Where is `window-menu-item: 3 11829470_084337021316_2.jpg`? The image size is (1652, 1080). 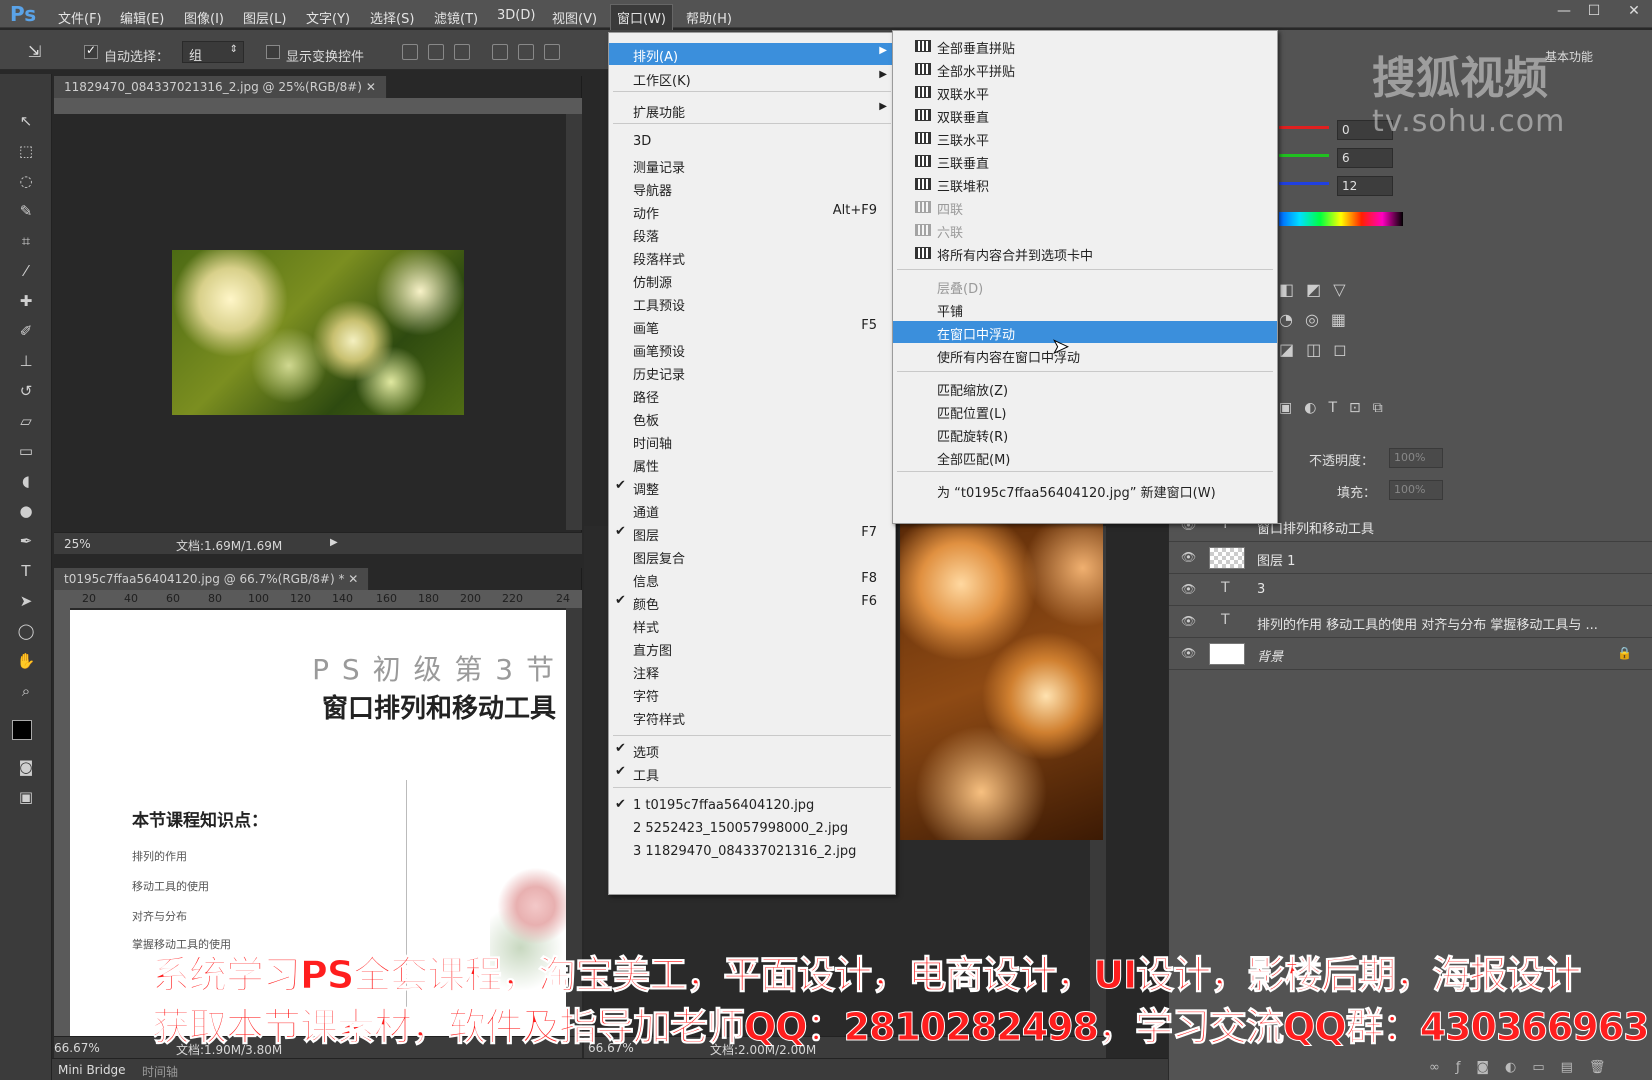
window-menu-item: 3 11829470_084337021316_2.jpg is located at coordinates (752, 852).